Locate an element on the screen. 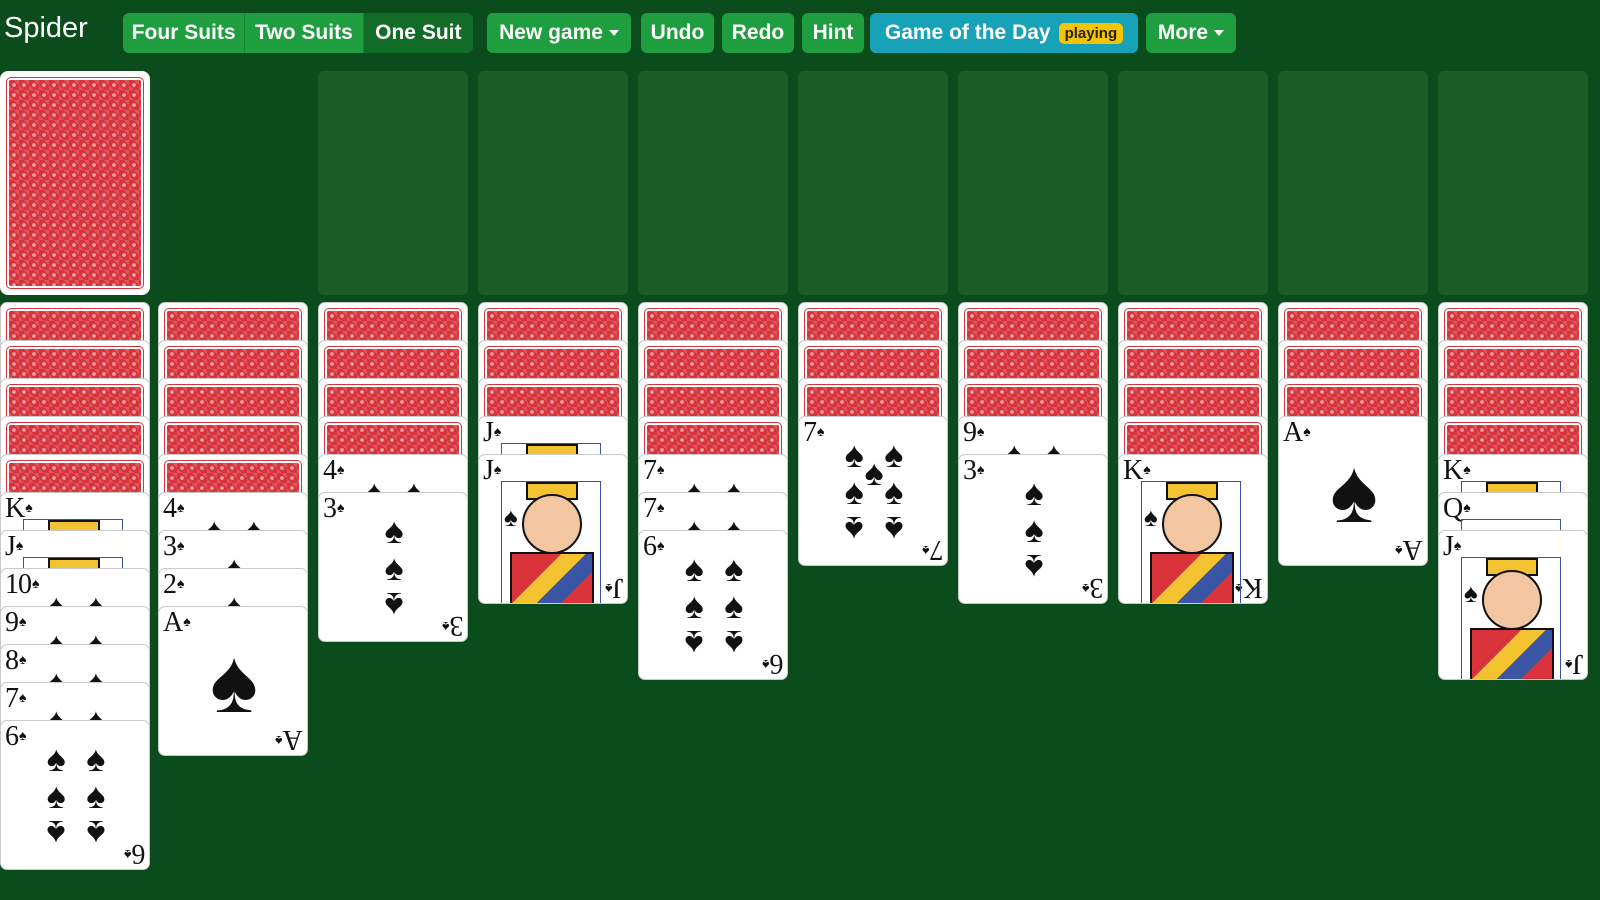 The image size is (1600, 900). tableau-column: K♠ K♠ ♠ is located at coordinates (1193, 601).